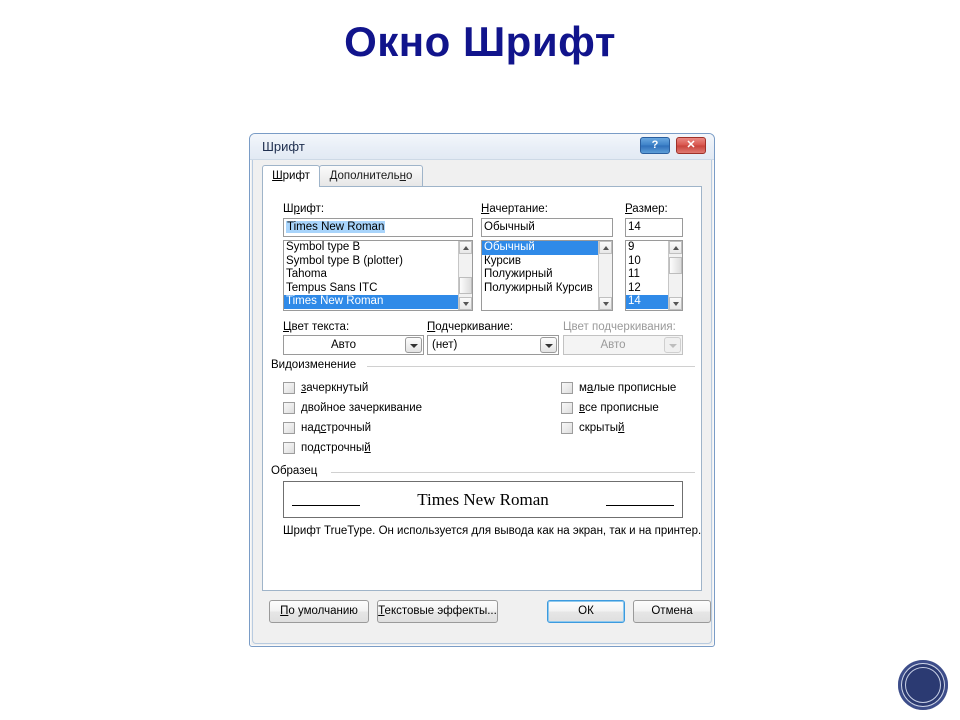 Image resolution: width=960 pixels, height=720 pixels. I want to click on tabstrip: Шрифт Дополнительно, so click(482, 176).